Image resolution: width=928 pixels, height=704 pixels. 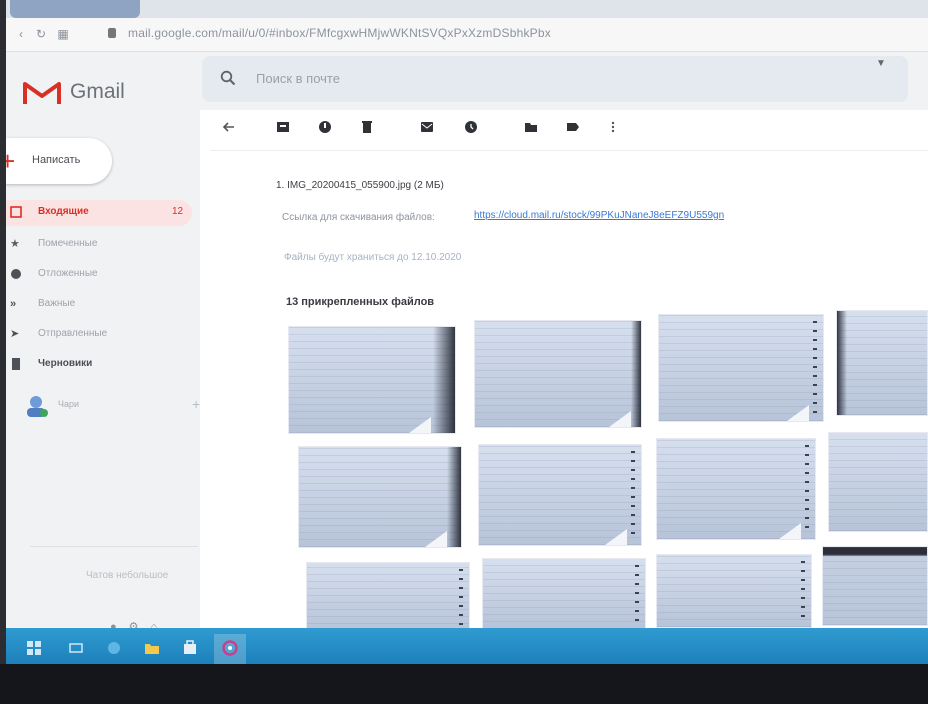 What do you see at coordinates (76, 648) in the screenshot?
I see `task-view-icon` at bounding box center [76, 648].